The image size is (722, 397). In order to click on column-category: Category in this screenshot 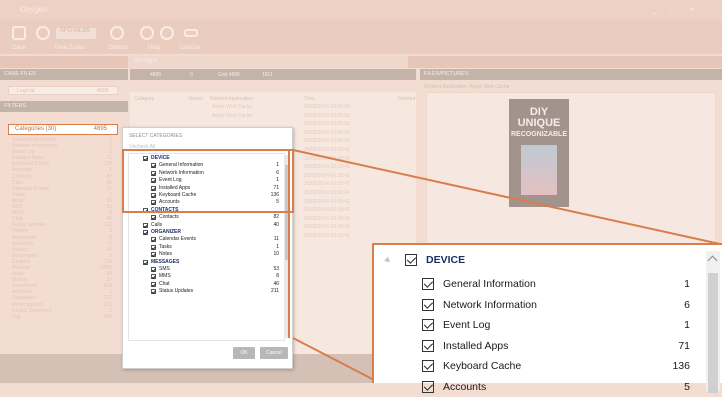, I will do `click(144, 99)`.